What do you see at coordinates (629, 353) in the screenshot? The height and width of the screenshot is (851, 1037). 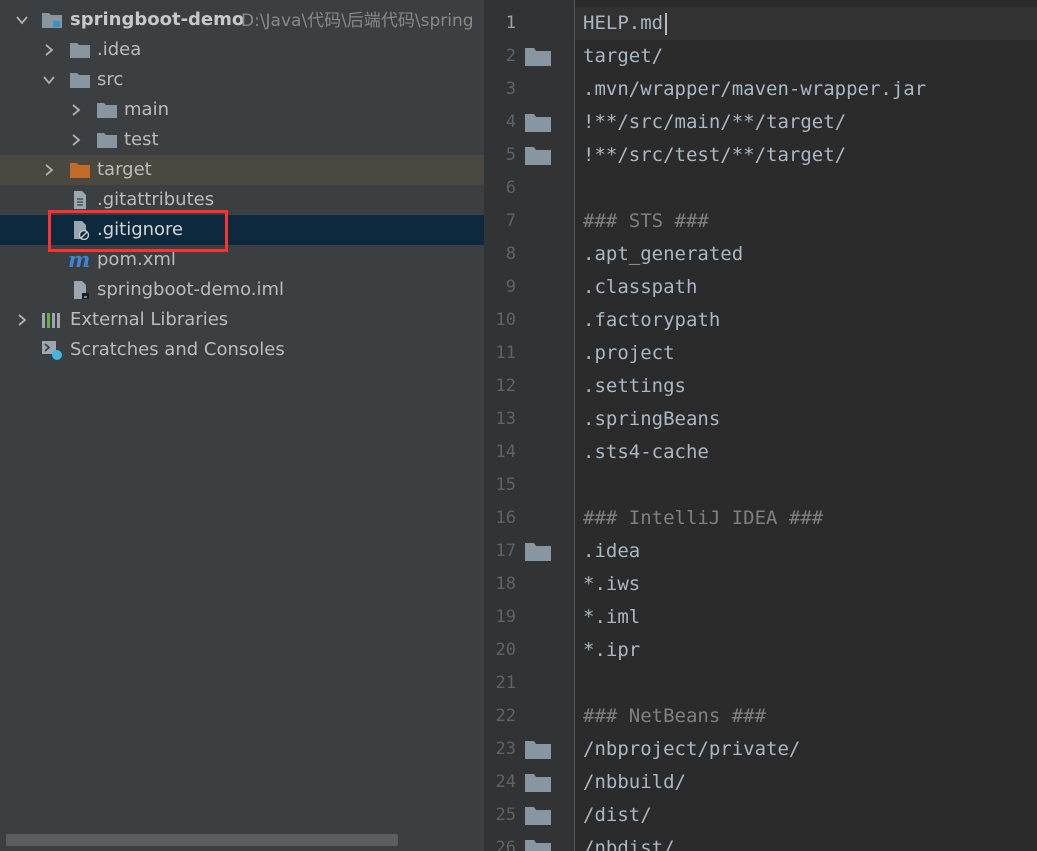 I see `code-text: .project` at bounding box center [629, 353].